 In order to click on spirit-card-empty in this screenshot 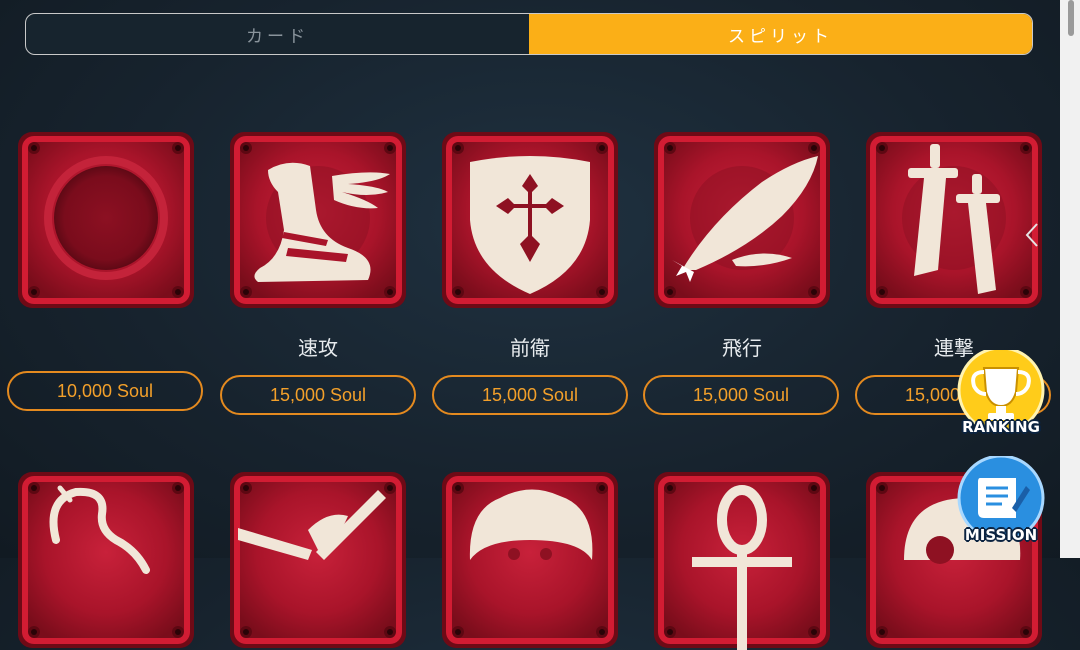, I will do `click(106, 220)`.